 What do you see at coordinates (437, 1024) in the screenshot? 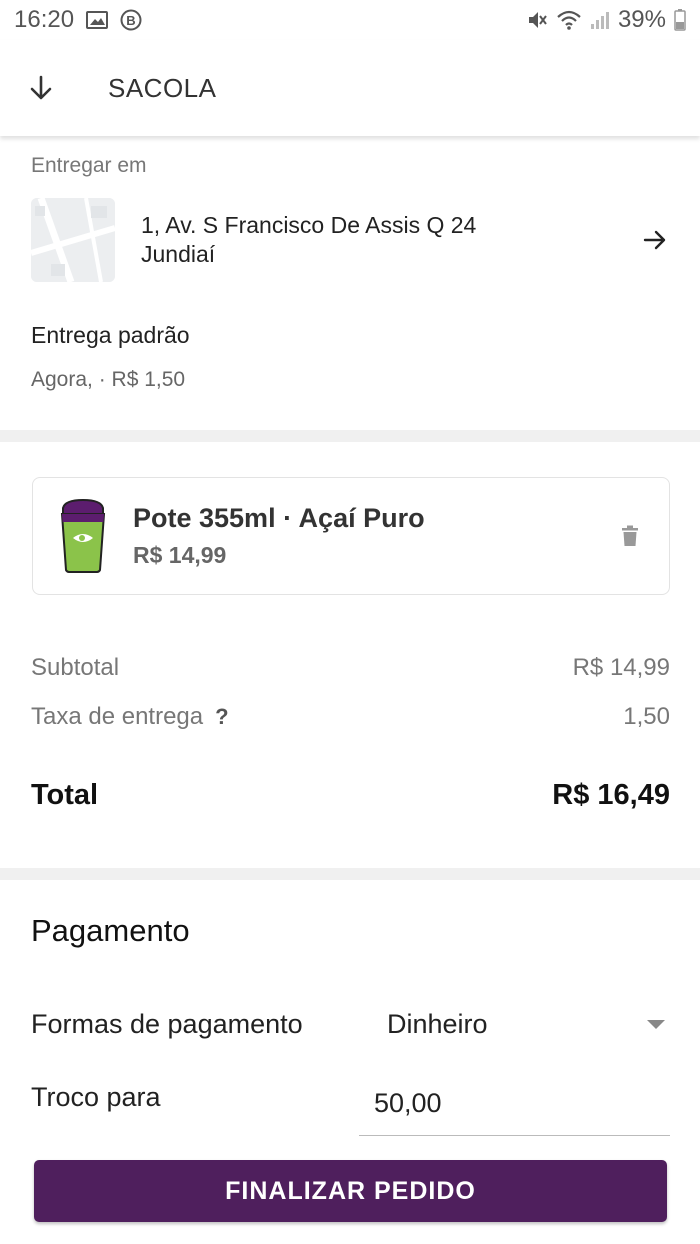
I see `payment-method-value: Dinheiro` at bounding box center [437, 1024].